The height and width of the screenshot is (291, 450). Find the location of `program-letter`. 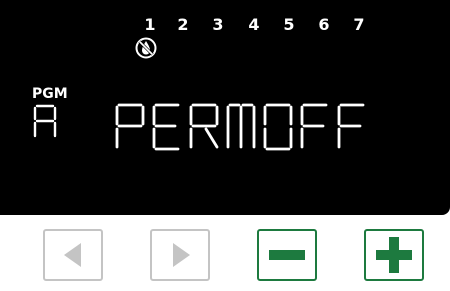

program-letter is located at coordinates (45, 121).